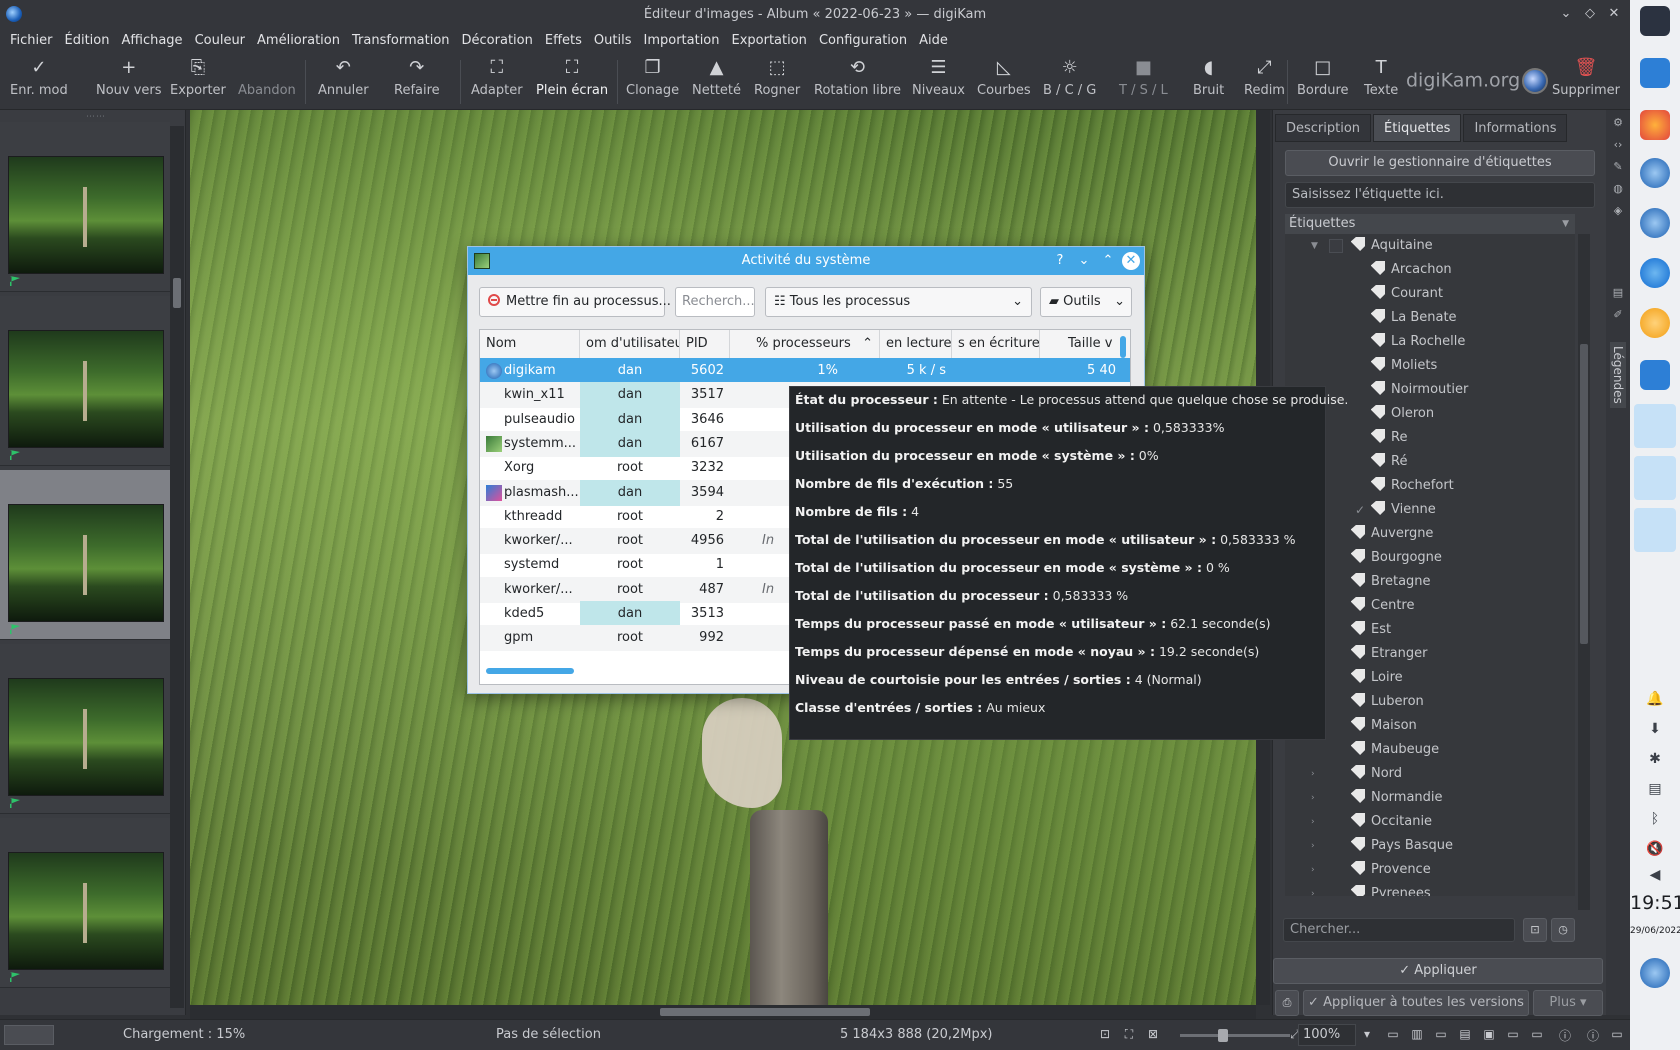 The height and width of the screenshot is (1050, 1680). What do you see at coordinates (39, 81) in the screenshot?
I see `save-button: ✓ Enr. mod` at bounding box center [39, 81].